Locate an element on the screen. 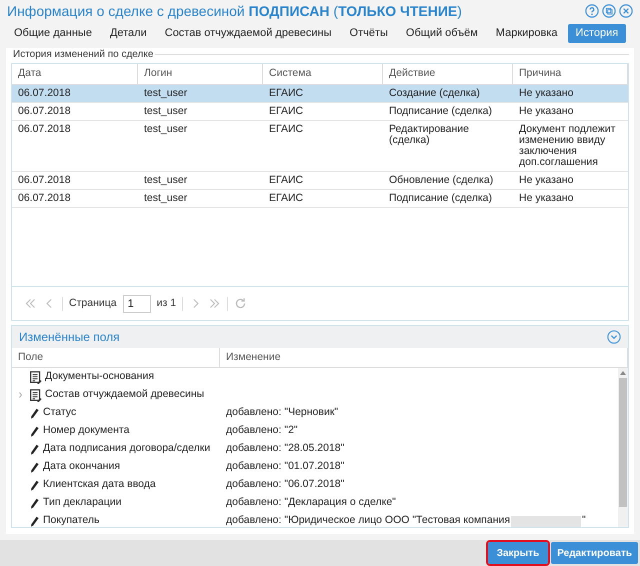  column-header: Действие is located at coordinates (448, 74).